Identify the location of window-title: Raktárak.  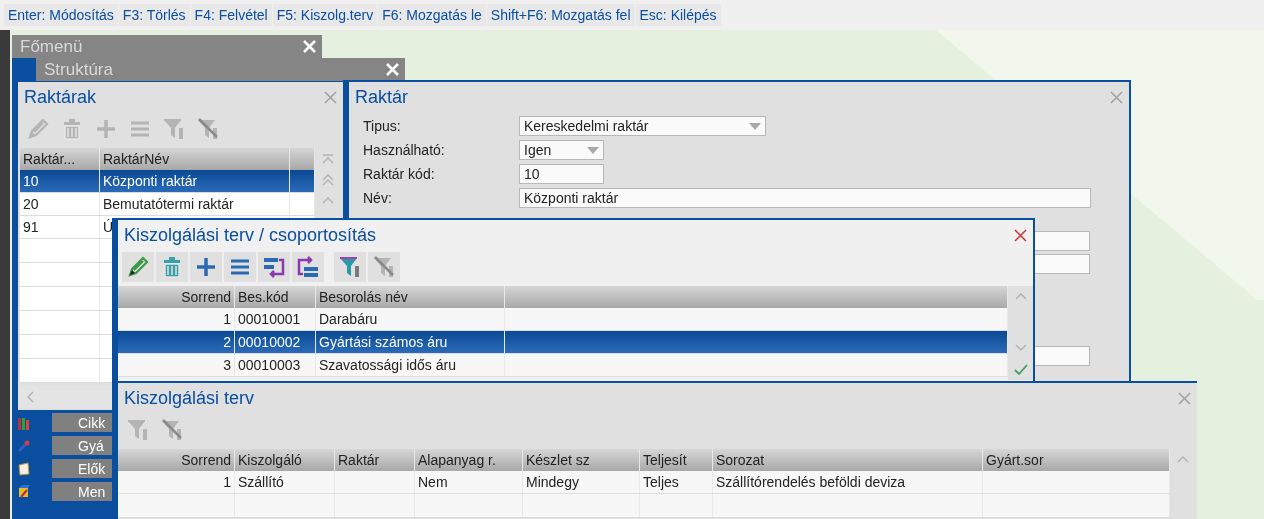
(60, 97).